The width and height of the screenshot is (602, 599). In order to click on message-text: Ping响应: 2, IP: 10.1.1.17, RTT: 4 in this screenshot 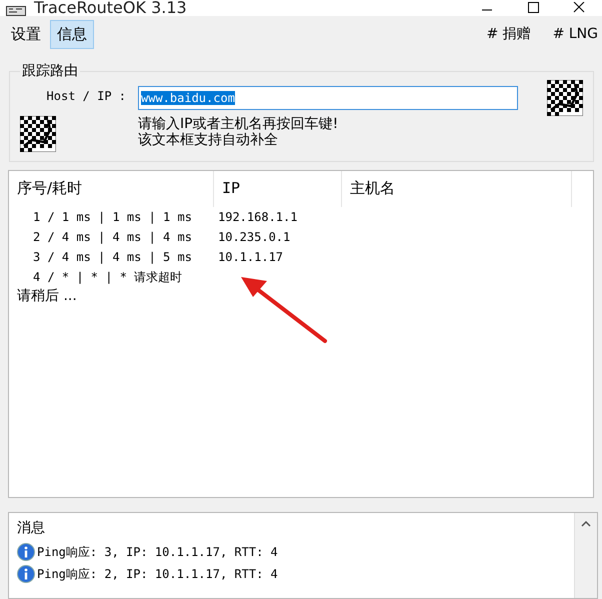, I will do `click(157, 574)`.